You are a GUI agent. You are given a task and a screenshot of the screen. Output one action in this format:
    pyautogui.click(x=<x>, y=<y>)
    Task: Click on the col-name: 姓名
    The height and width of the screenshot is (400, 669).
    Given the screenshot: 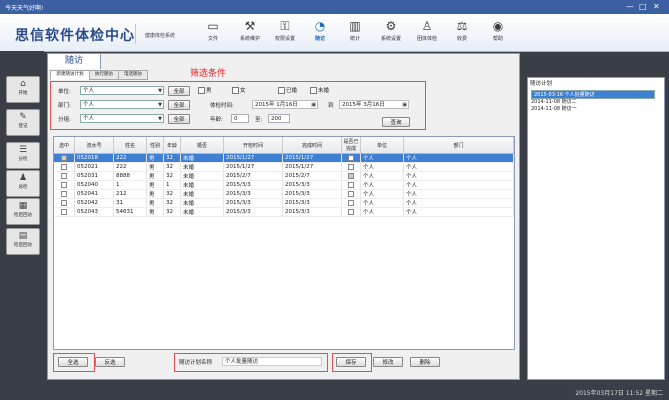 What is the action you would take?
    pyautogui.click(x=130, y=145)
    